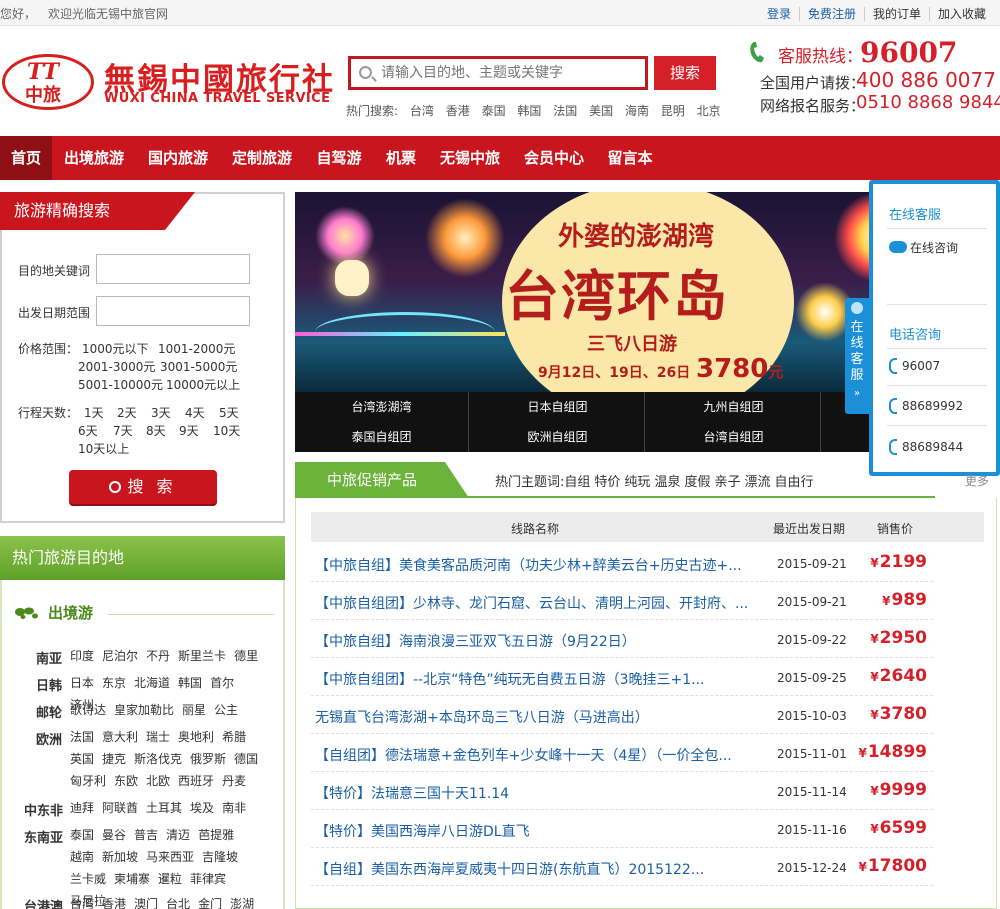 The width and height of the screenshot is (1000, 909). Describe the element at coordinates (208, 879) in the screenshot. I see `place-link: 菲律宾` at that location.